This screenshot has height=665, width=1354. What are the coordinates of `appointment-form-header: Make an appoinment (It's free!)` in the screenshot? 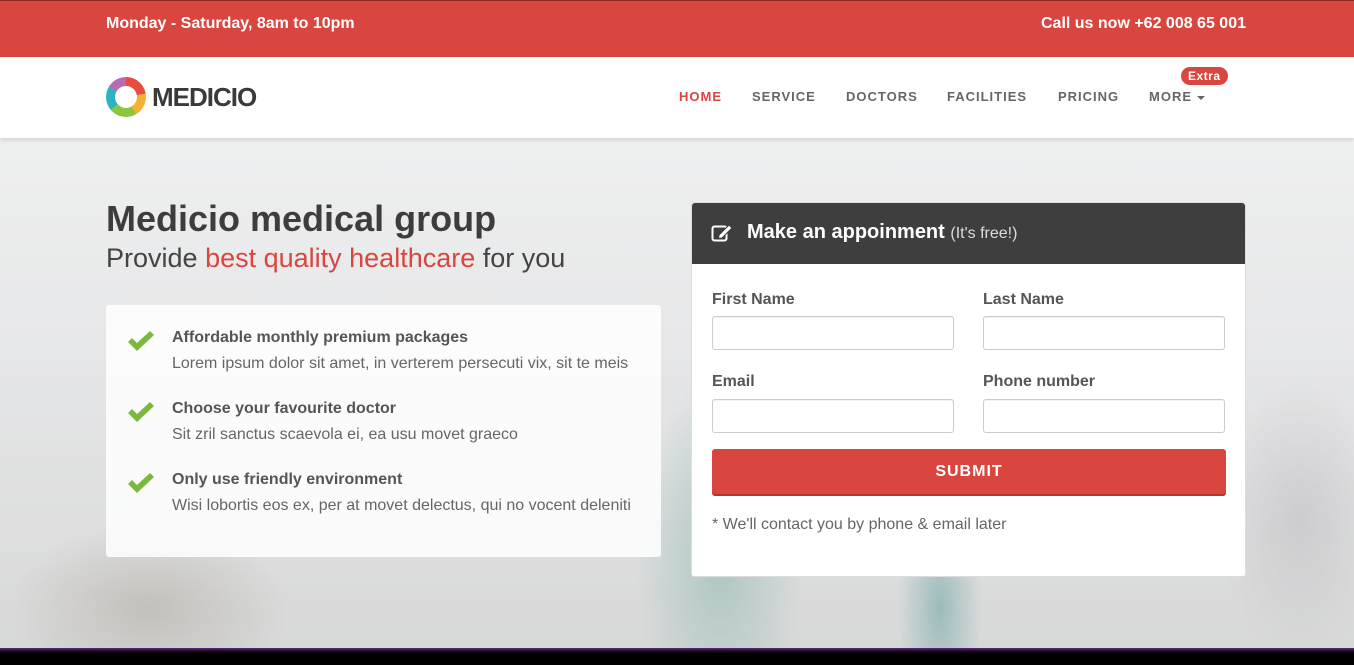 It's located at (968, 233).